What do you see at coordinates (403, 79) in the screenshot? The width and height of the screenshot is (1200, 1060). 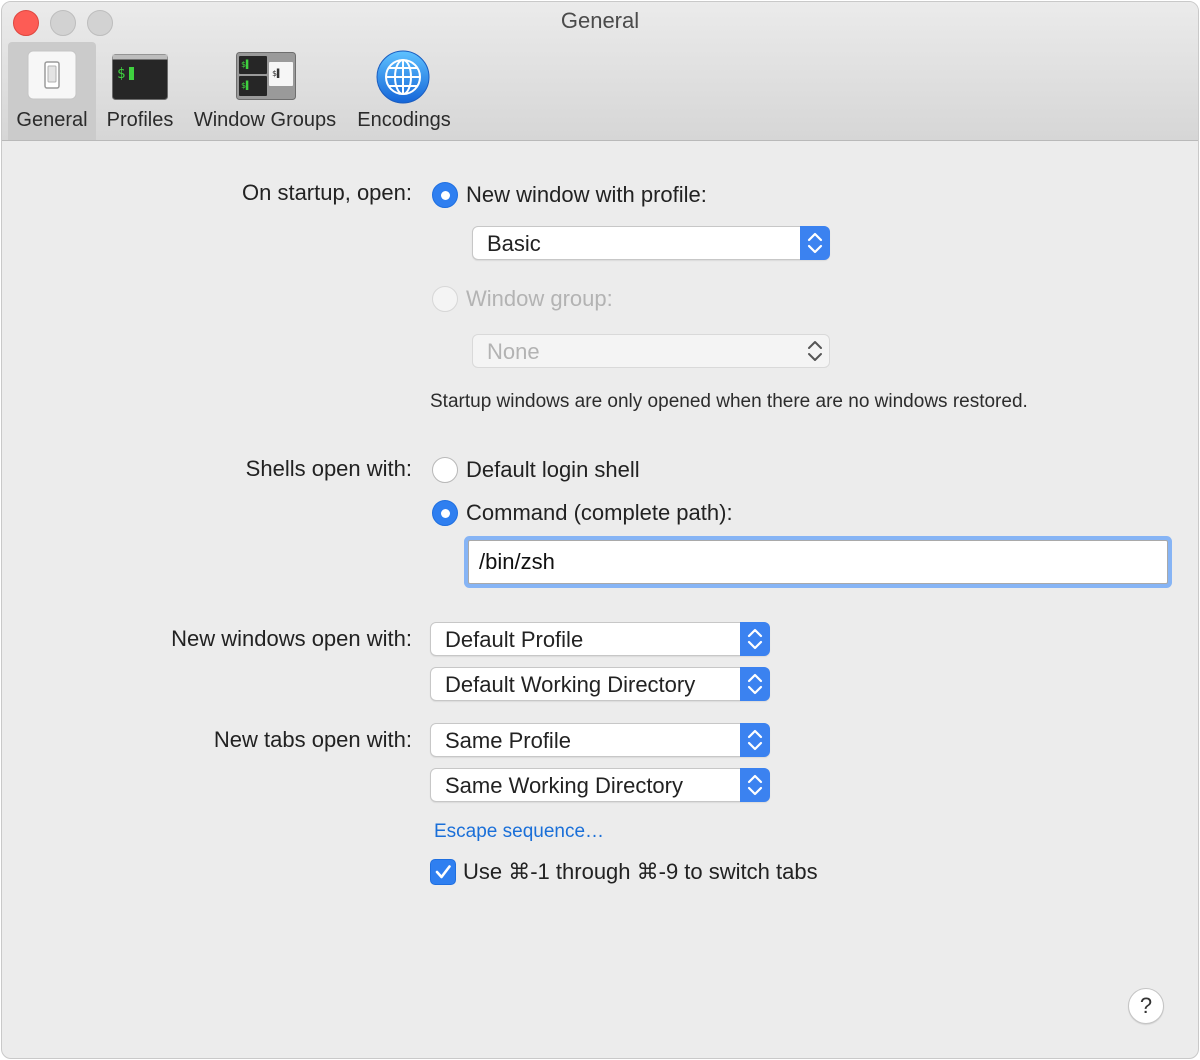 I see `globe-icon` at bounding box center [403, 79].